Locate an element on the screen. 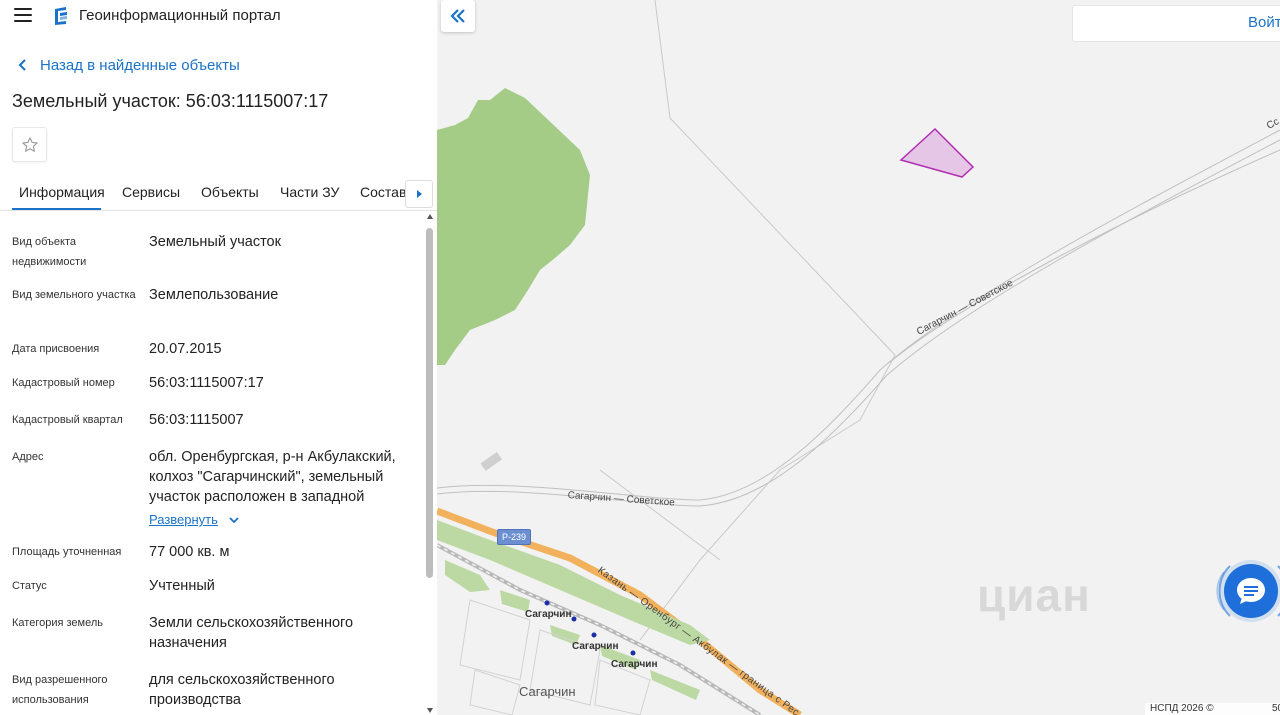  chat-button is located at coordinates (1251, 591).